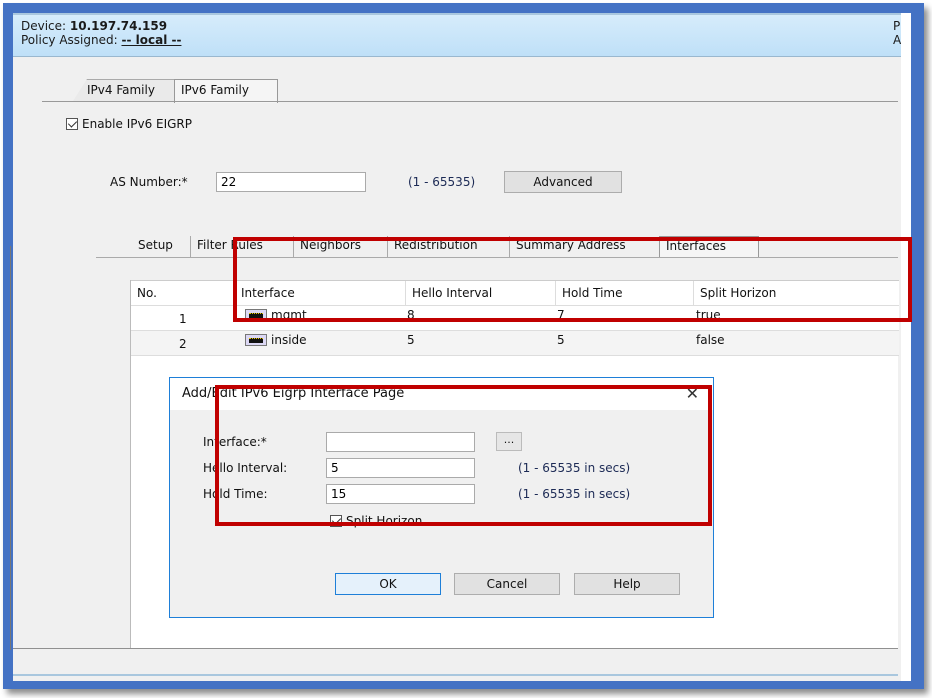 Image resolution: width=932 pixels, height=698 pixels. I want to click on as-number-label: AS Number:*, so click(149, 182).